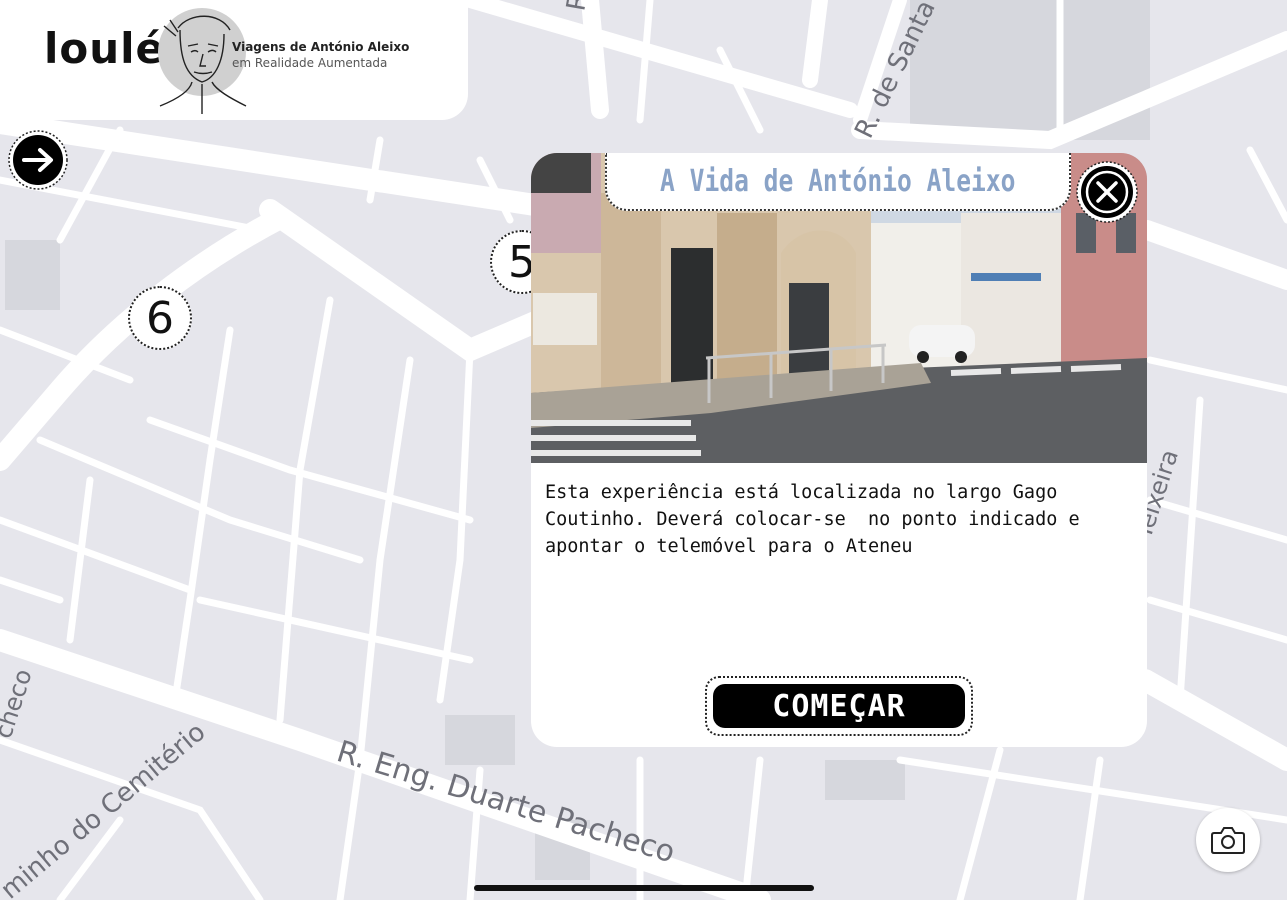 The image size is (1287, 900). What do you see at coordinates (321, 47) in the screenshot?
I see `app-subtitle: Viagens de António Aleixo` at bounding box center [321, 47].